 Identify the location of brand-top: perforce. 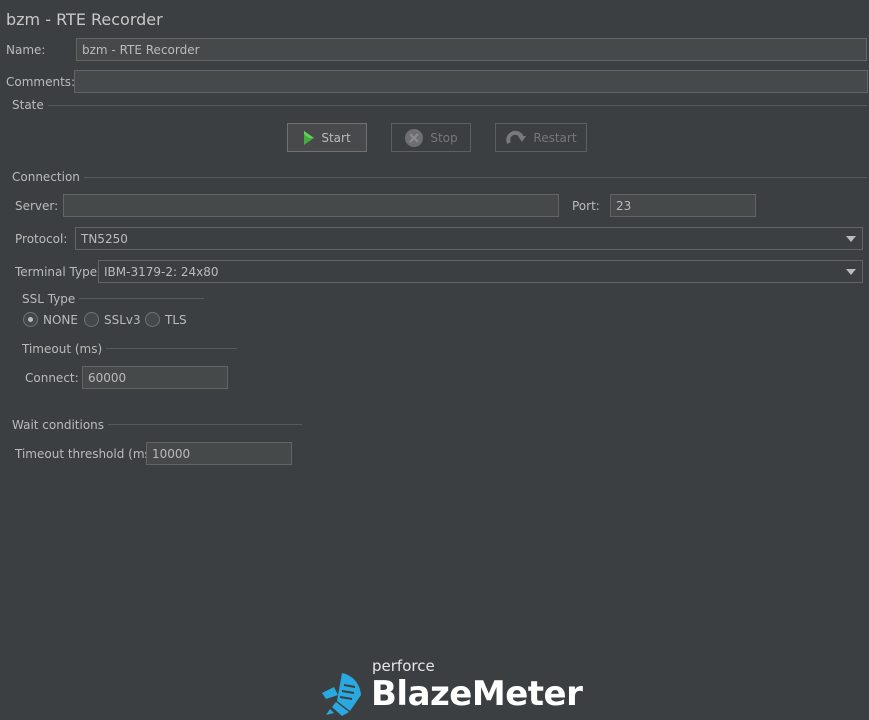
(403, 666).